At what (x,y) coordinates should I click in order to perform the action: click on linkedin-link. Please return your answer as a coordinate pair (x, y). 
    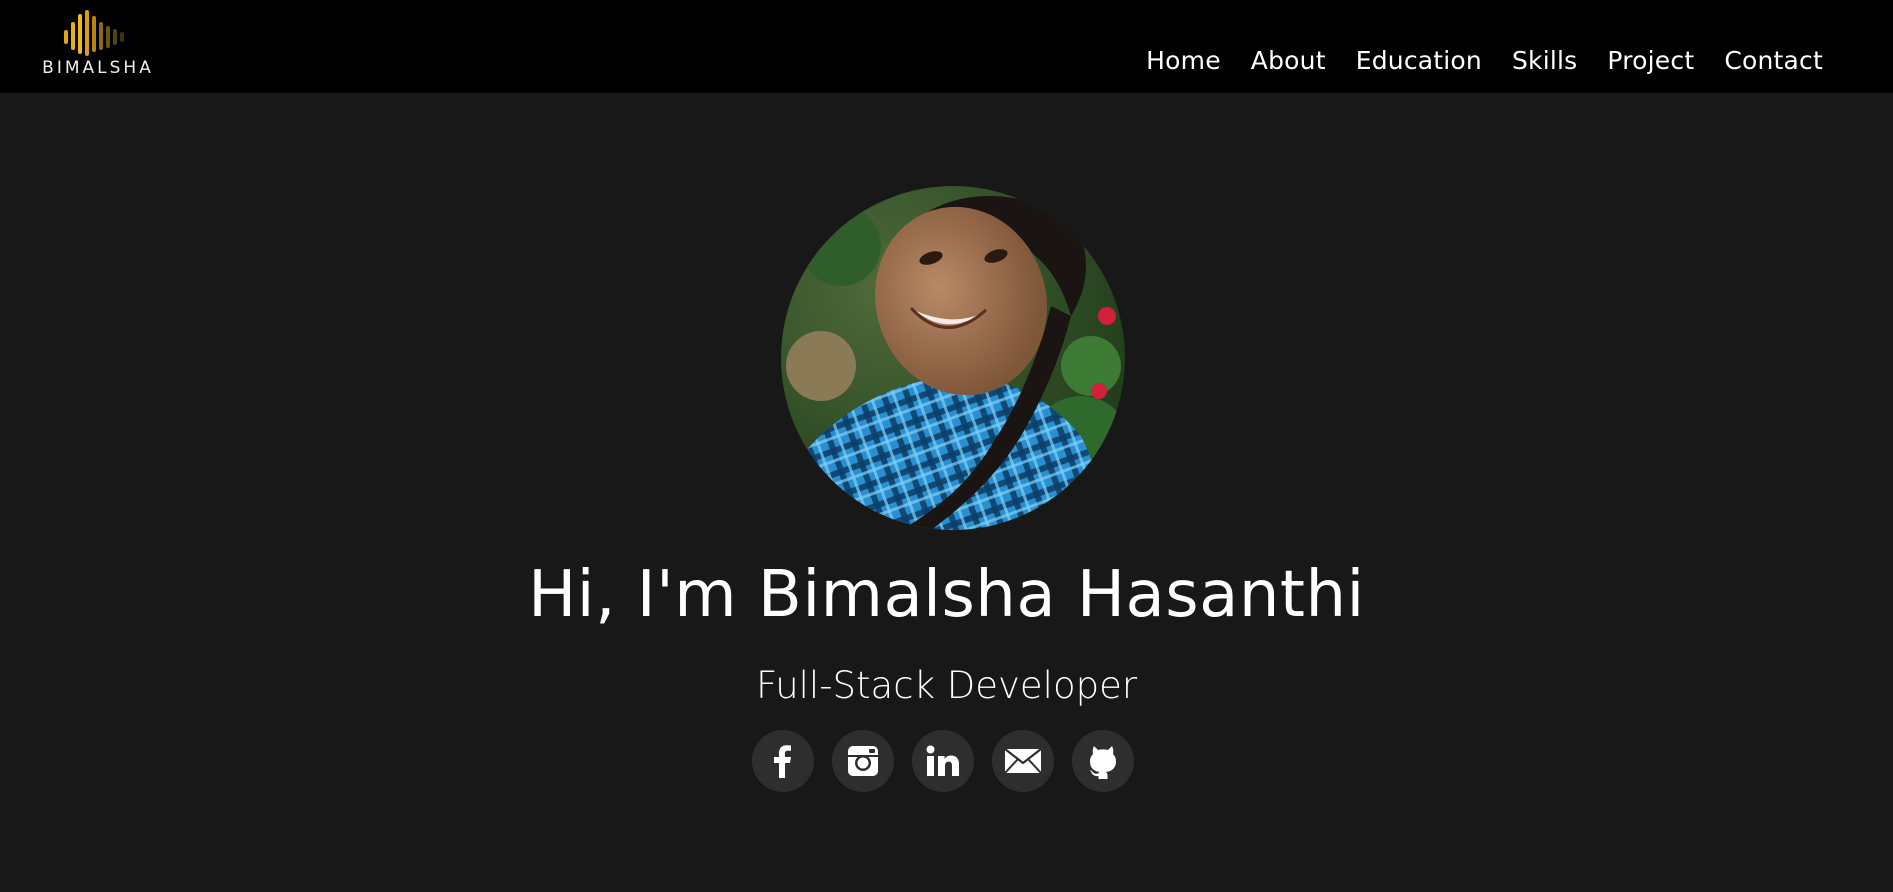
    Looking at the image, I should click on (943, 761).